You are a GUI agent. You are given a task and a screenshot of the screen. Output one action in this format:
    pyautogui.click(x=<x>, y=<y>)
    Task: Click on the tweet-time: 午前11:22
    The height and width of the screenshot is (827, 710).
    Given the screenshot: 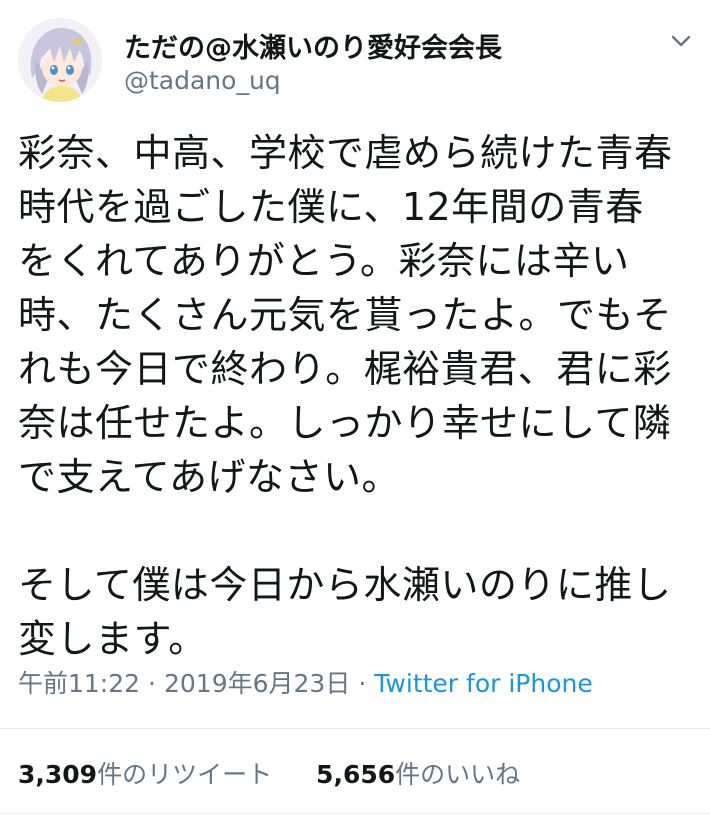 What is the action you would take?
    pyautogui.click(x=79, y=683)
    